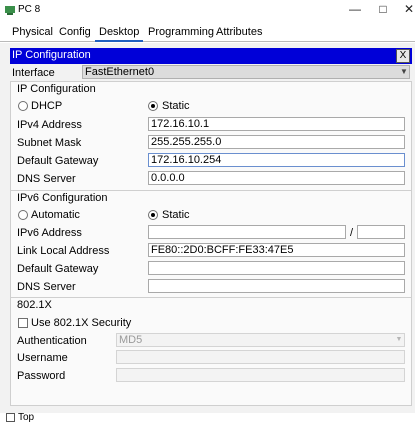  Describe the element at coordinates (260, 375) in the screenshot. I see `password-field` at that location.